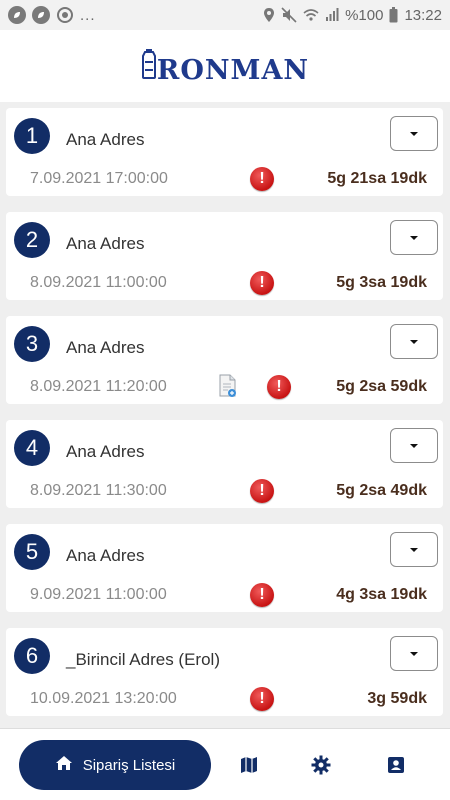 This screenshot has height=800, width=450. I want to click on signal-icon, so click(332, 15).